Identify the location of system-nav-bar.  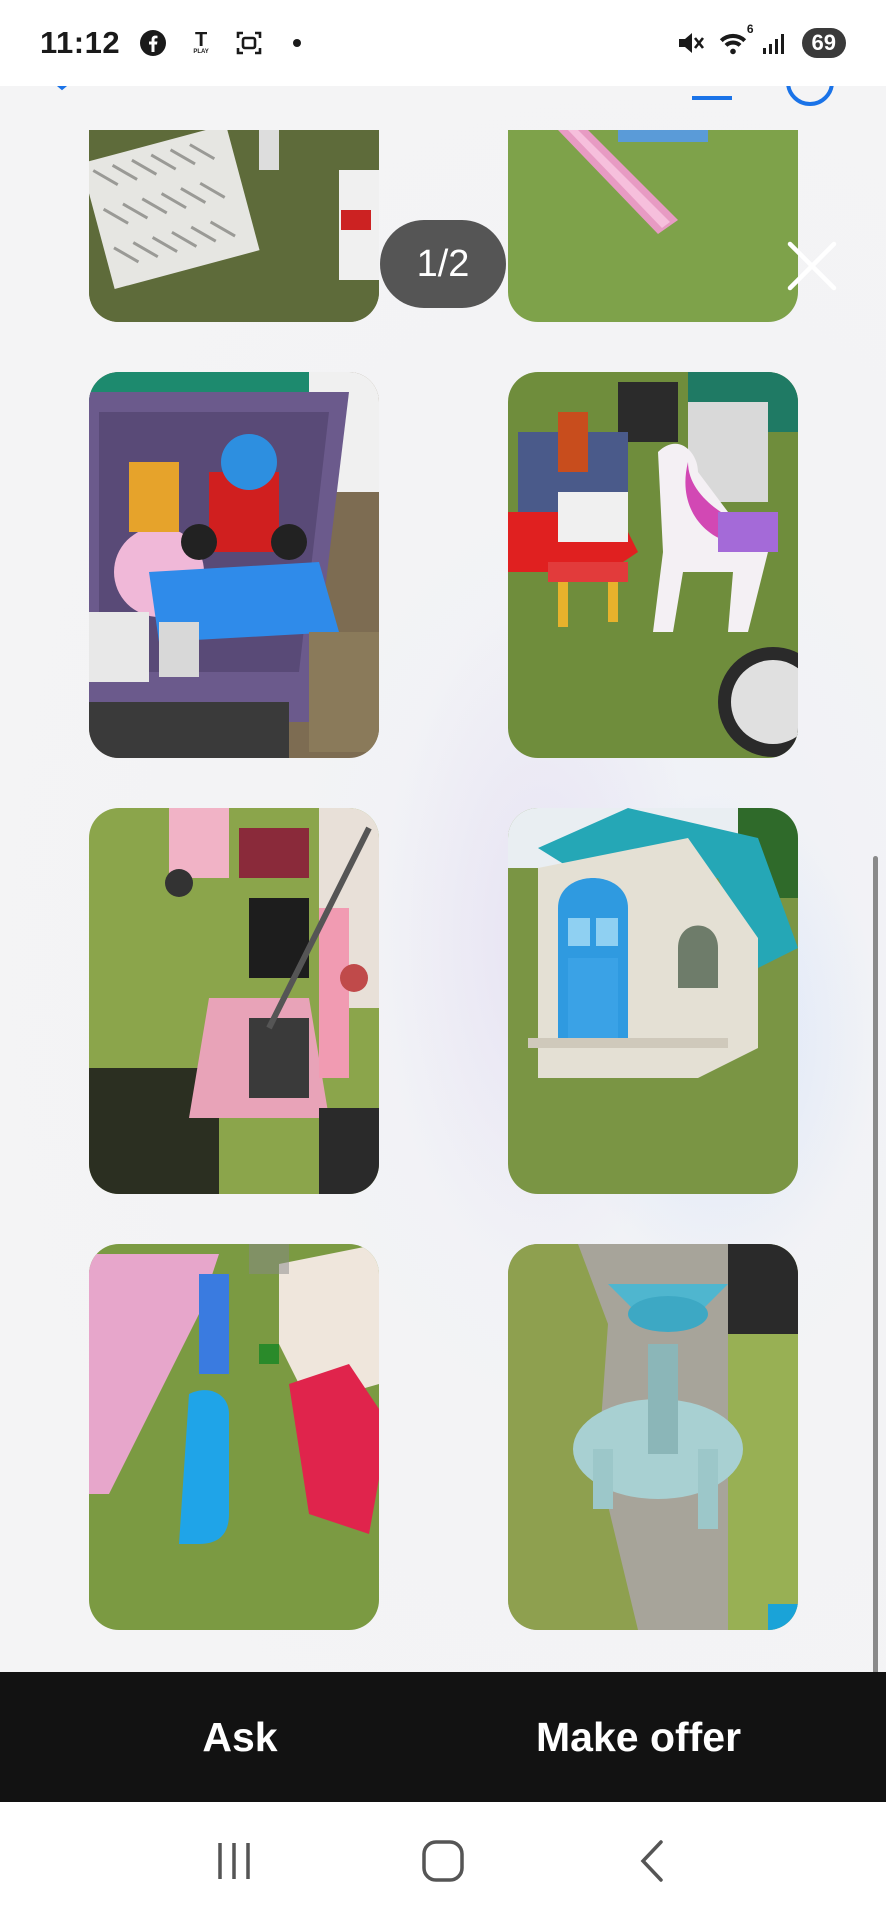
(443, 1861).